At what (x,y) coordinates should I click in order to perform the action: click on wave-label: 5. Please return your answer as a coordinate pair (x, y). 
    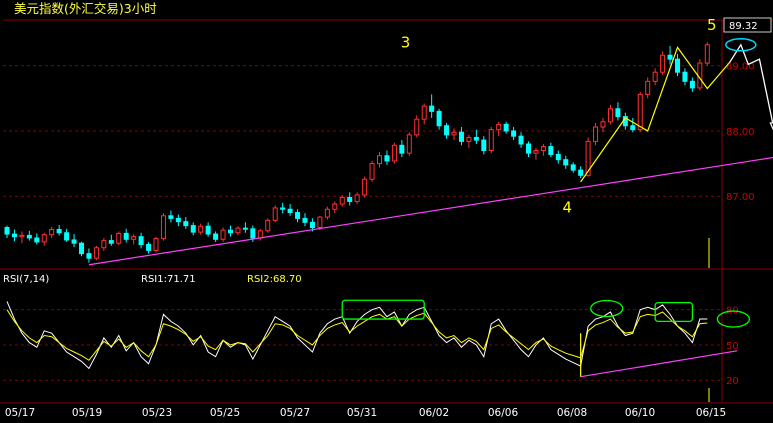
    Looking at the image, I should click on (712, 25).